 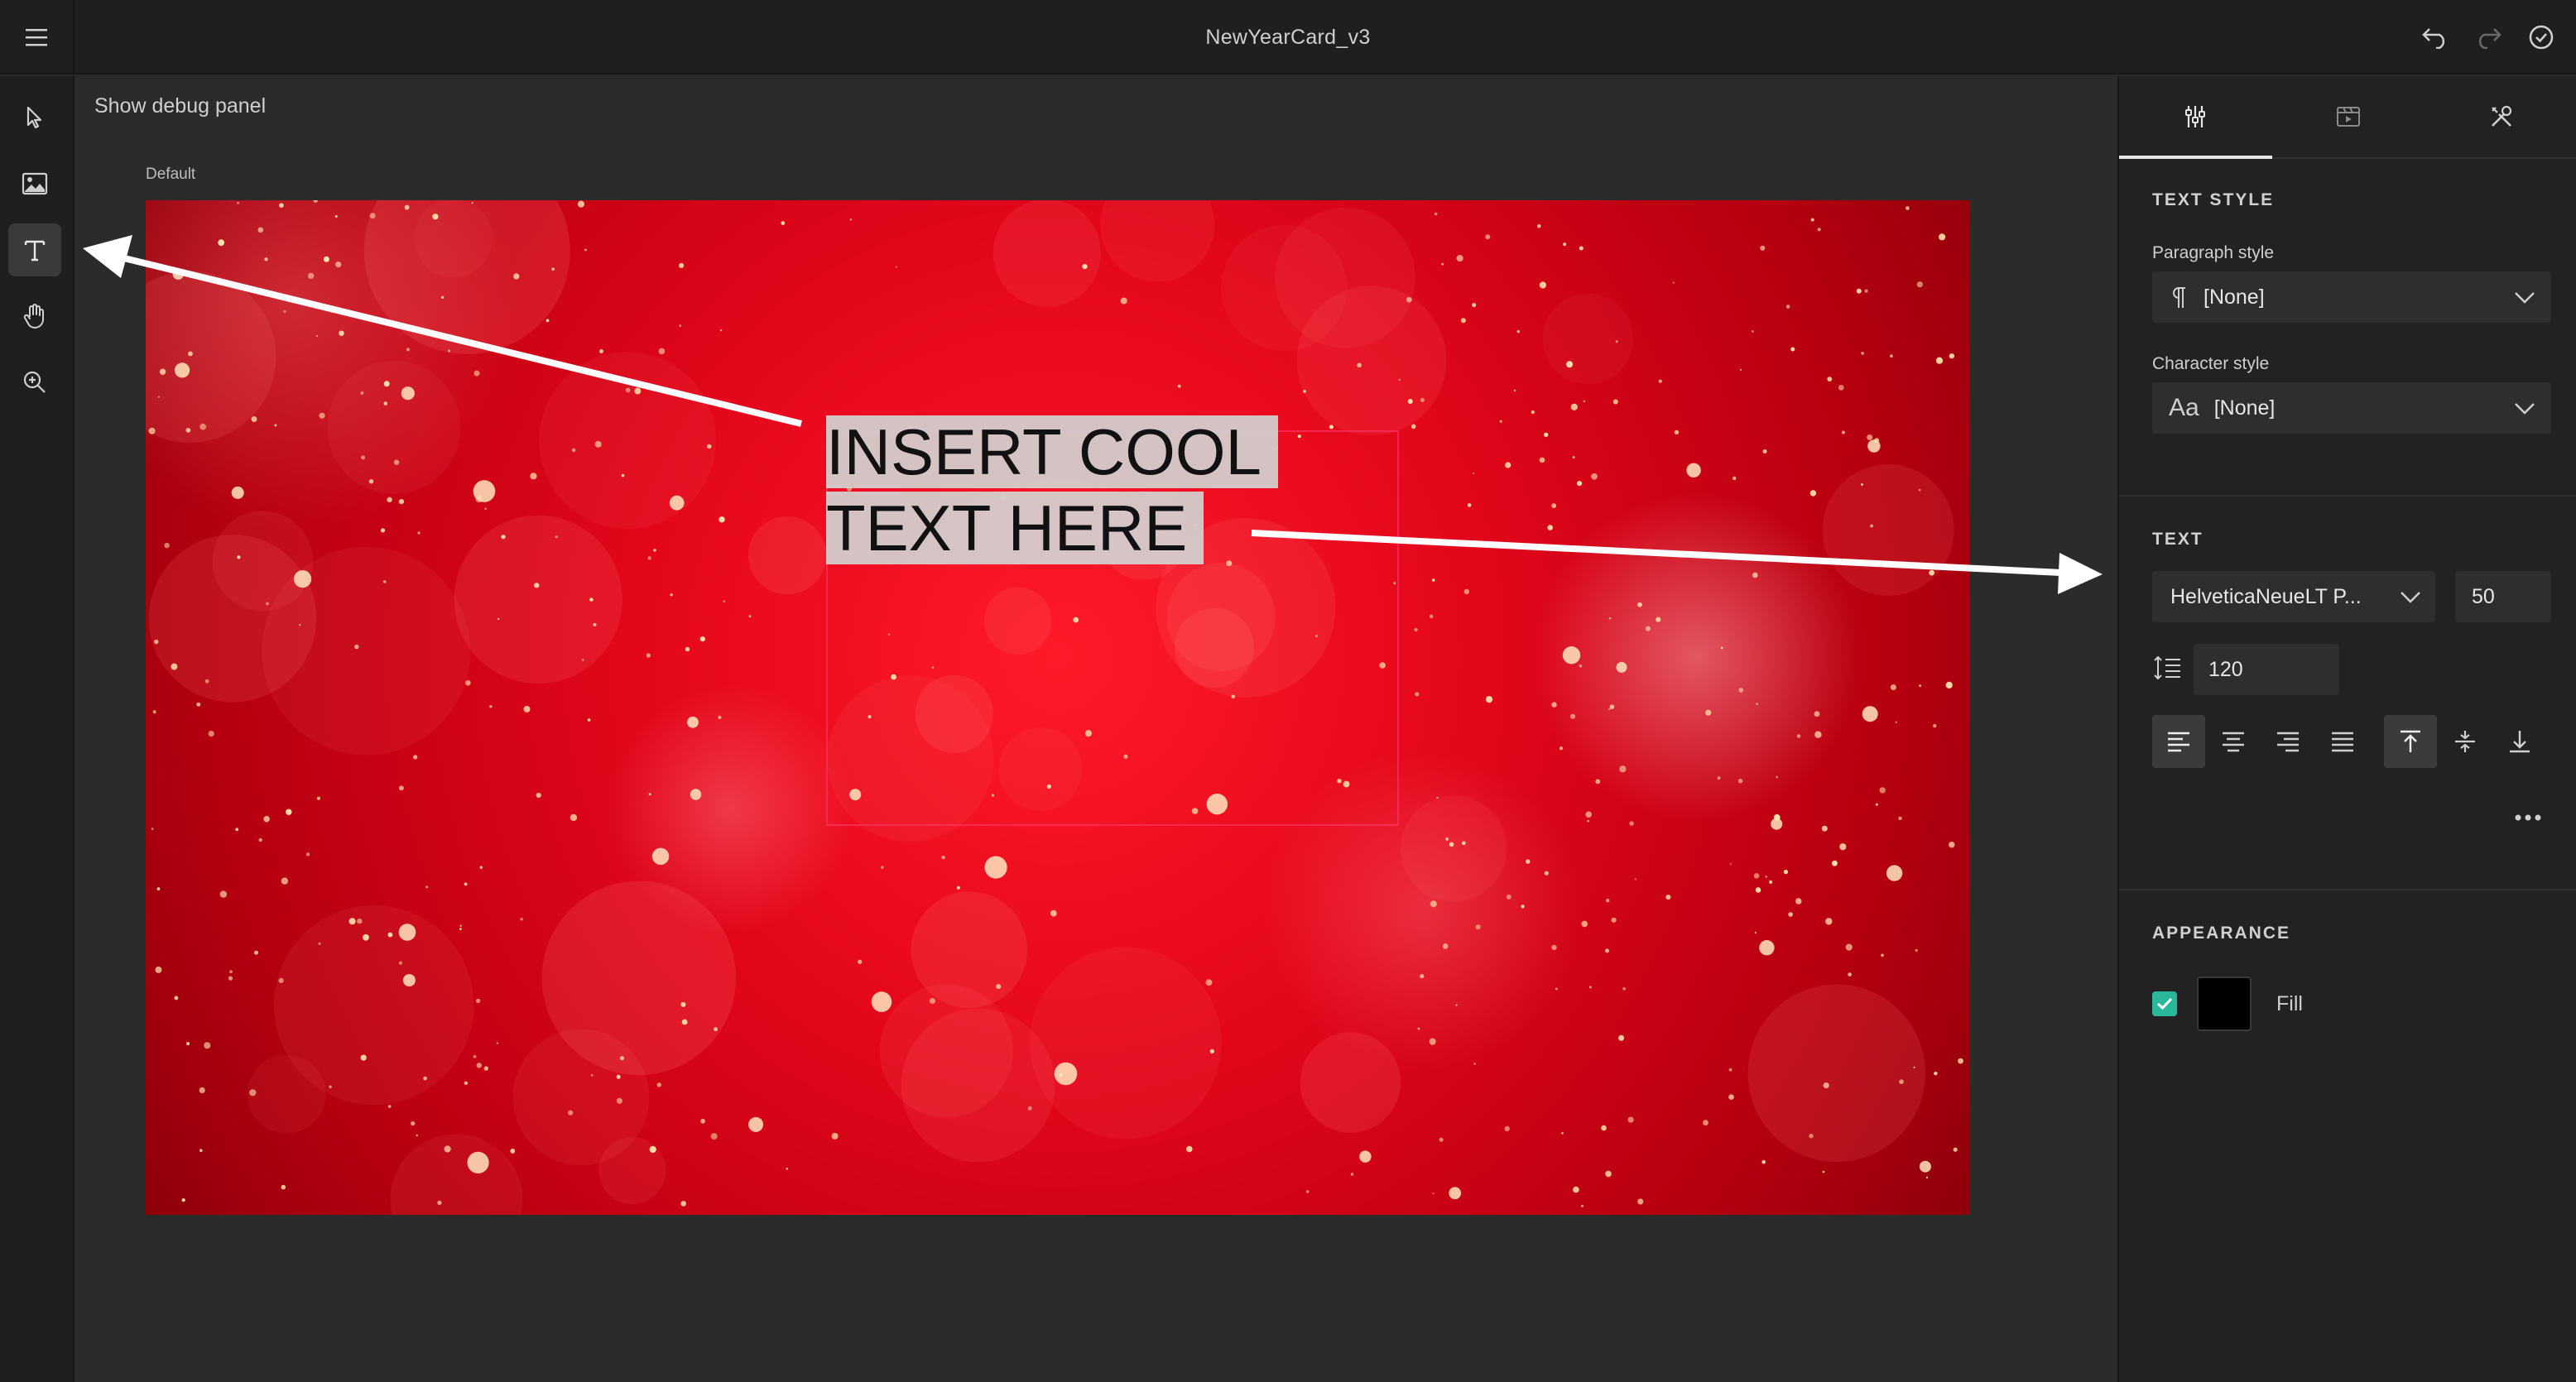 I want to click on align-top-icon, so click(x=2410, y=741).